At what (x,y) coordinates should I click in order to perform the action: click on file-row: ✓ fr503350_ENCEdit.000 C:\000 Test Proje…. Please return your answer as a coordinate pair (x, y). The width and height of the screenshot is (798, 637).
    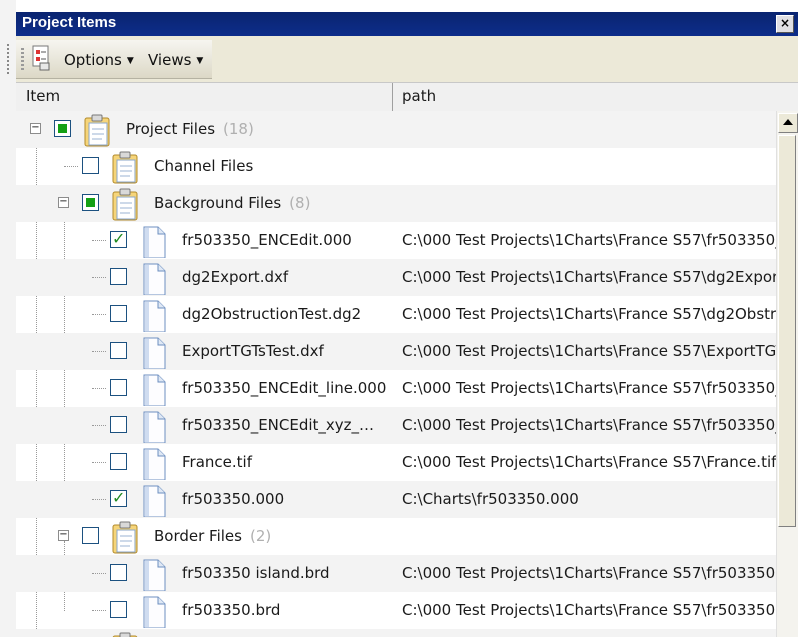
    Looking at the image, I should click on (396, 240).